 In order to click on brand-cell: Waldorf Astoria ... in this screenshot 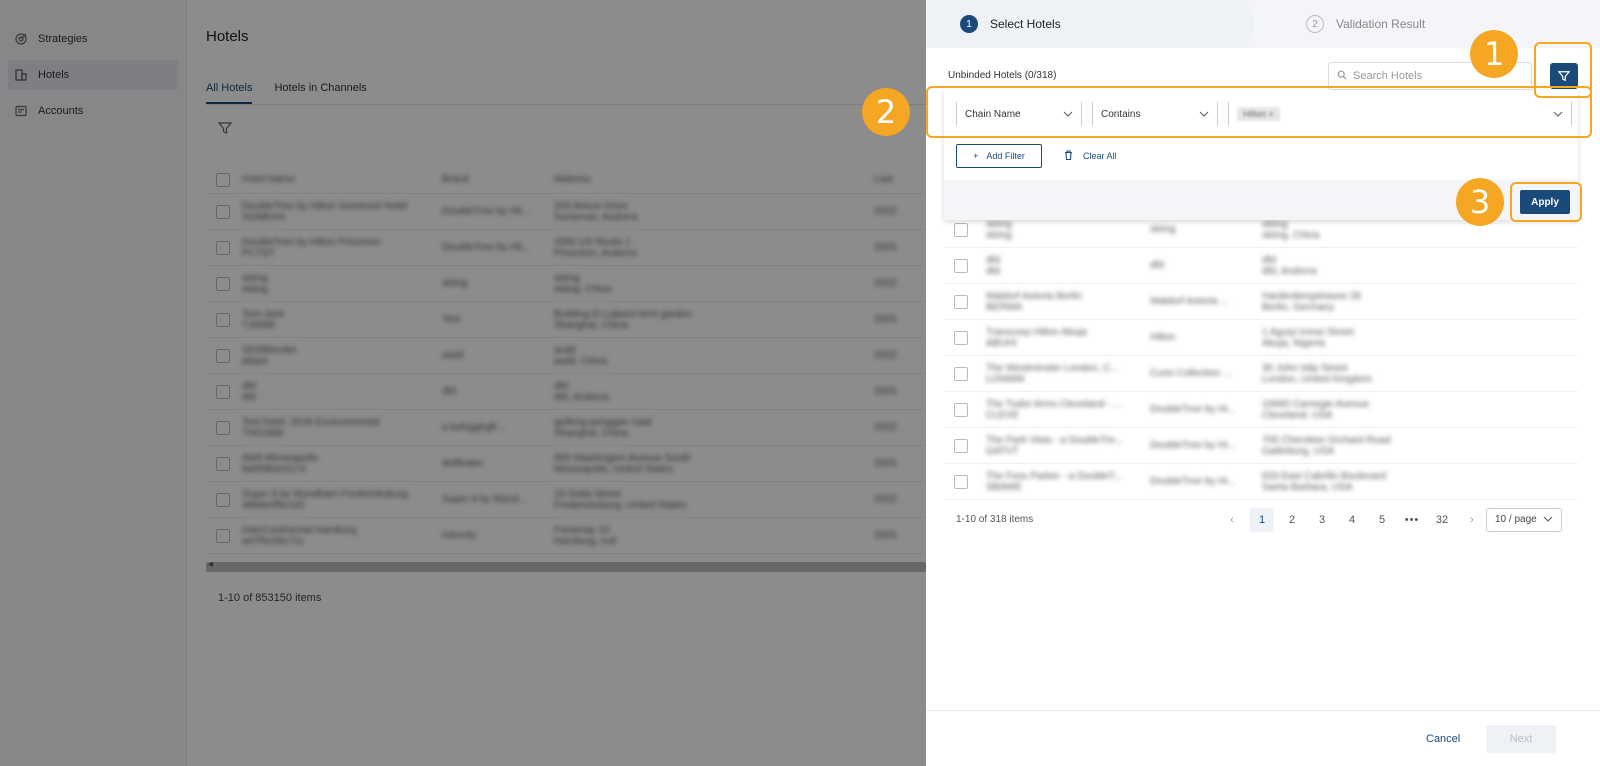, I will do `click(1189, 301)`.